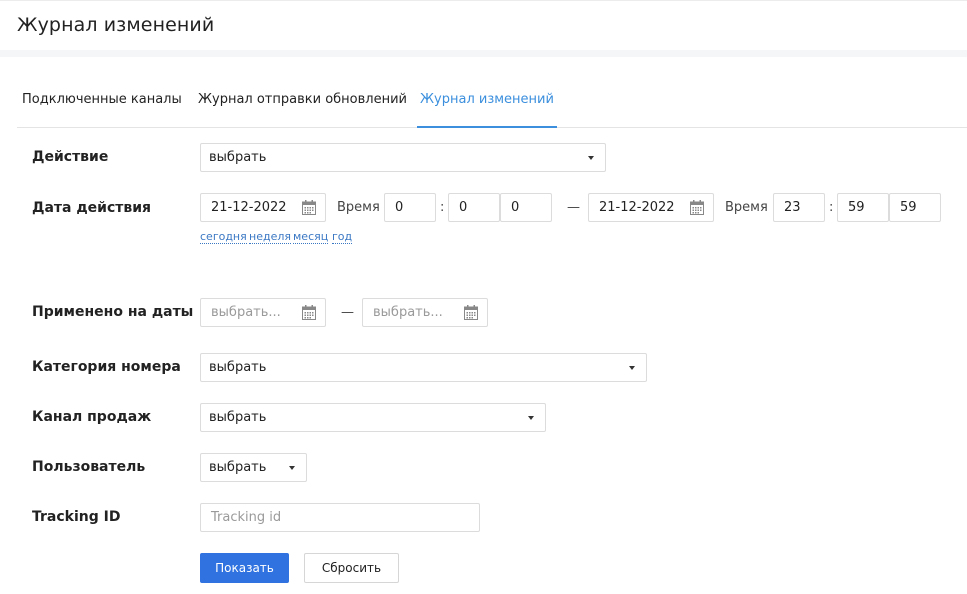 The width and height of the screenshot is (967, 594). What do you see at coordinates (342, 237) in the screenshot?
I see `quick-link-year: год` at bounding box center [342, 237].